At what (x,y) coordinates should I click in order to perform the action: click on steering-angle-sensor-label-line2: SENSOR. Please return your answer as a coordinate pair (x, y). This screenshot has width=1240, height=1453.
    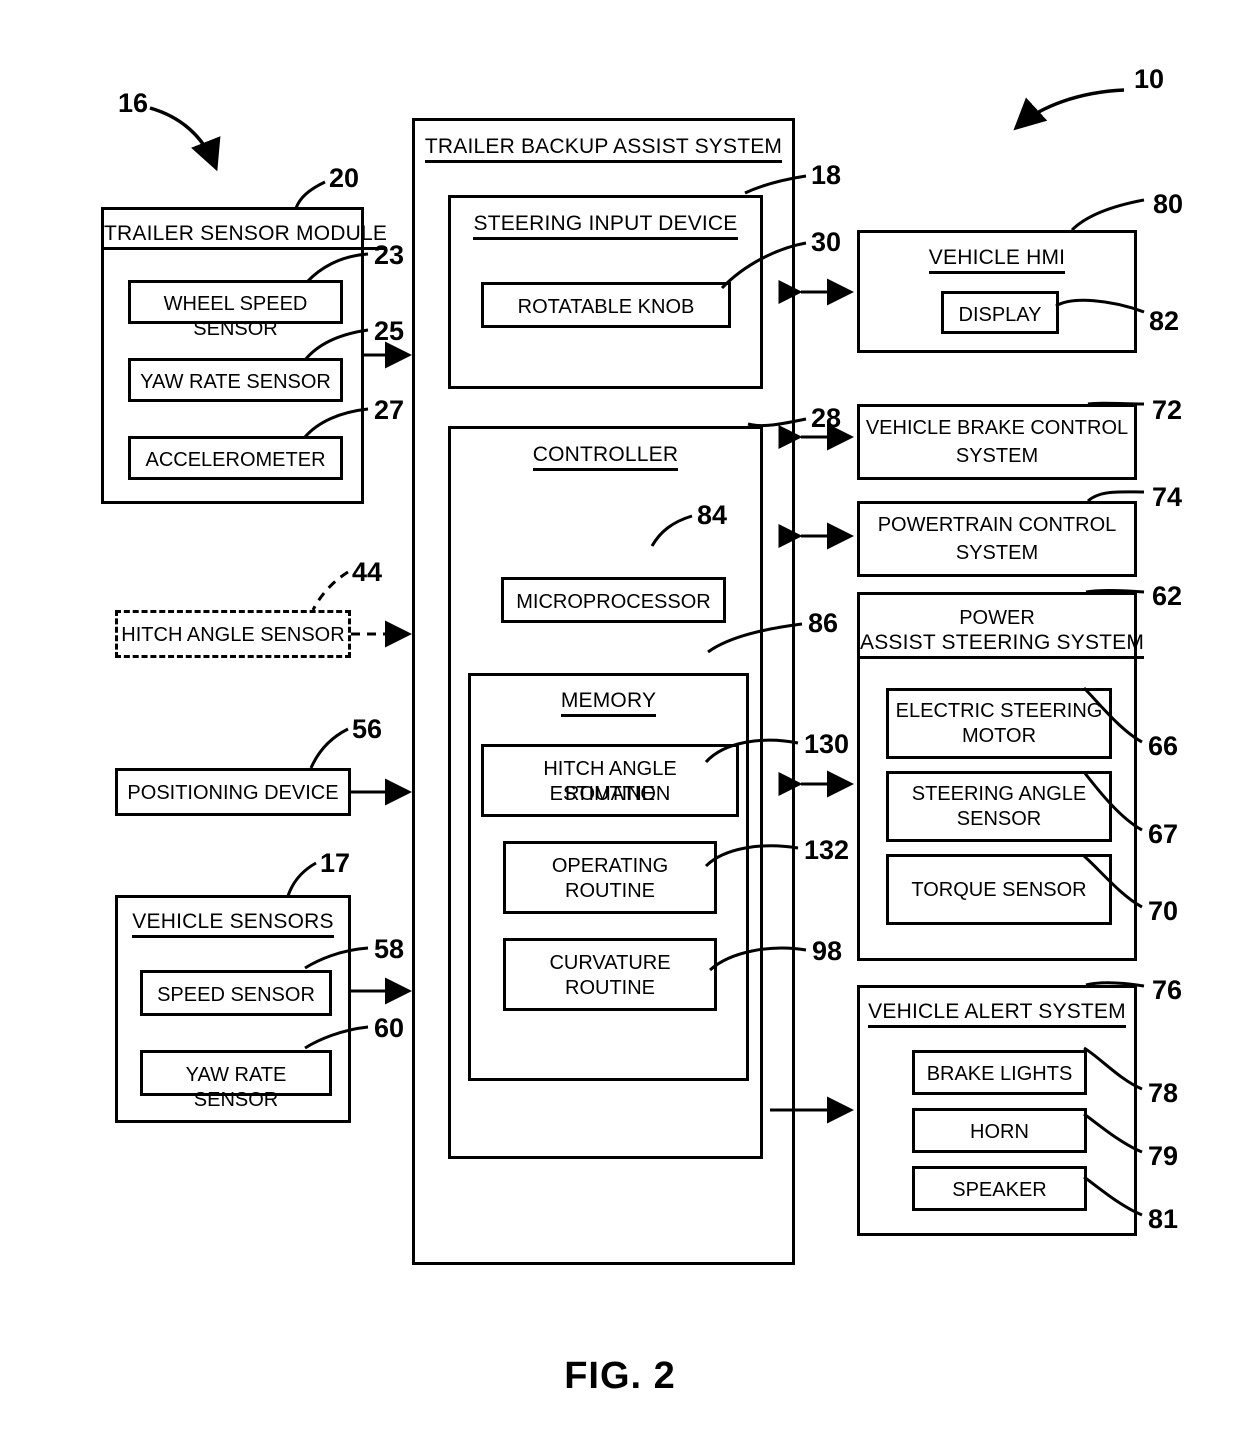
    Looking at the image, I should click on (999, 819).